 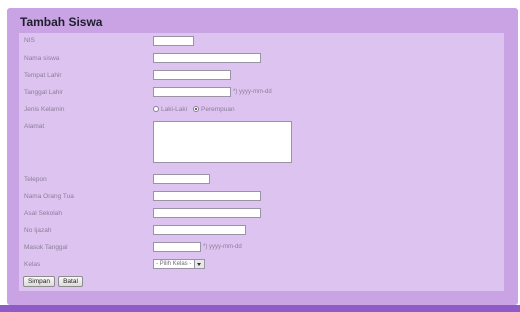 I want to click on radio-laki-laki, so click(x=156, y=109).